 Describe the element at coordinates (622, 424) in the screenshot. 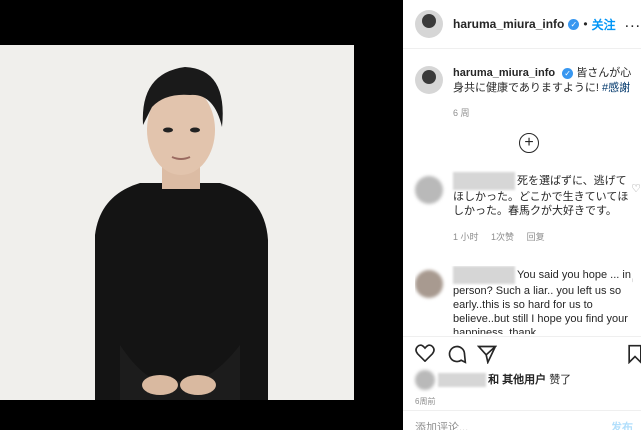

I see `post-comment-button: 发布` at that location.